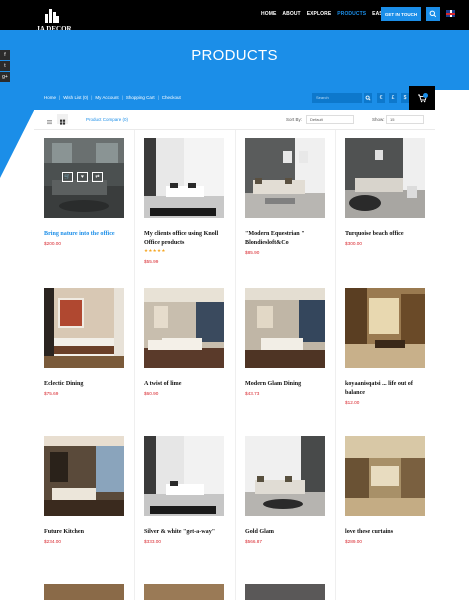 The height and width of the screenshot is (600, 469). What do you see at coordinates (97, 177) in the screenshot?
I see `compare-icon: ⇄` at bounding box center [97, 177].